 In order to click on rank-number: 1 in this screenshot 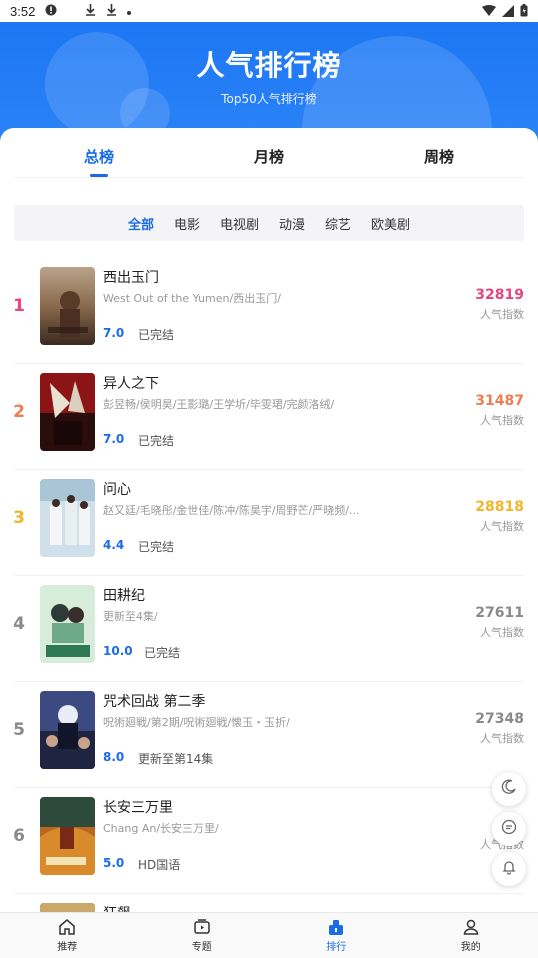, I will do `click(19, 306)`.